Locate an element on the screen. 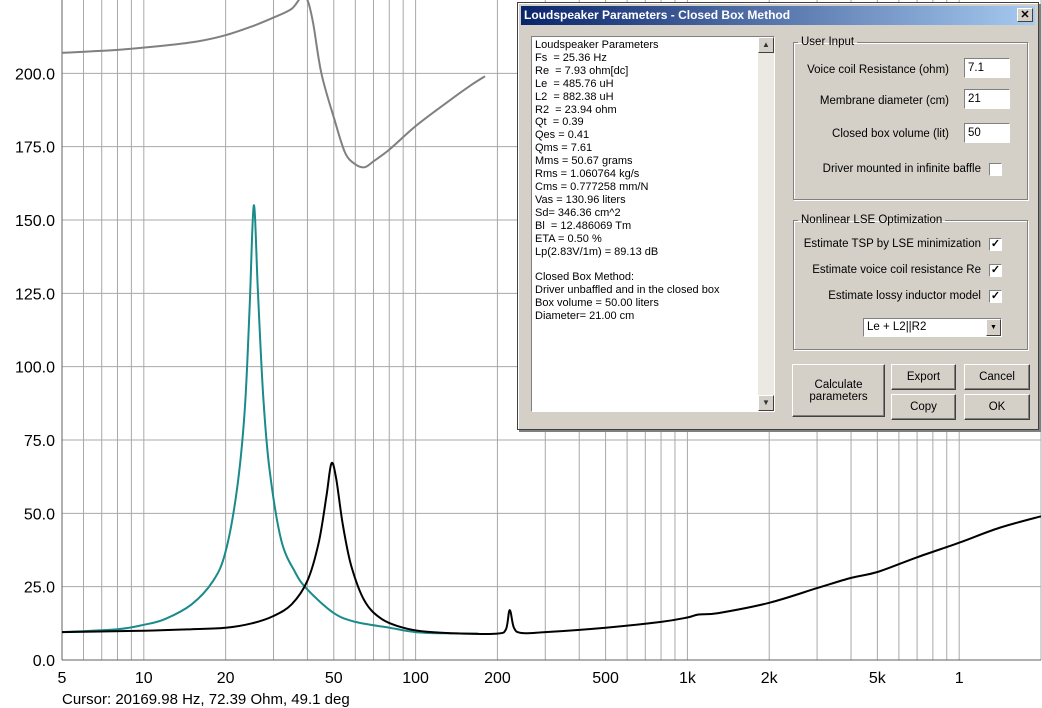 The image size is (1042, 708). x-tick-label: 100 is located at coordinates (415, 678).